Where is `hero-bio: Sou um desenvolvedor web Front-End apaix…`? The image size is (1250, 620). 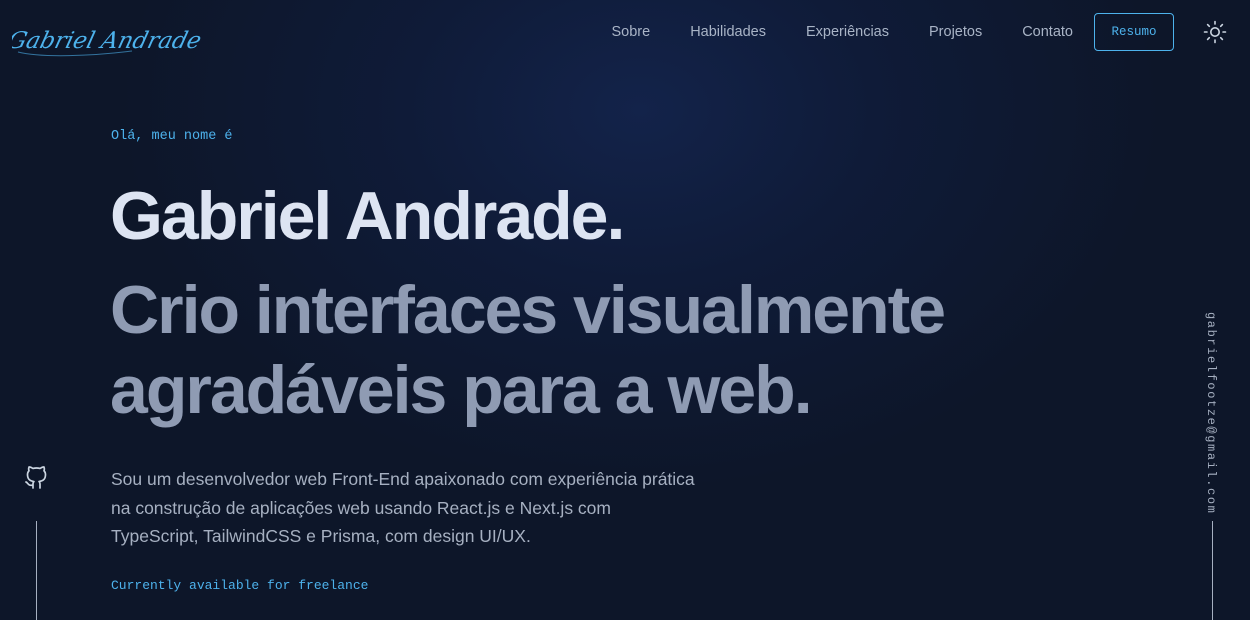
hero-bio: Sou um desenvolvedor web Front-End apaix… is located at coordinates (403, 507).